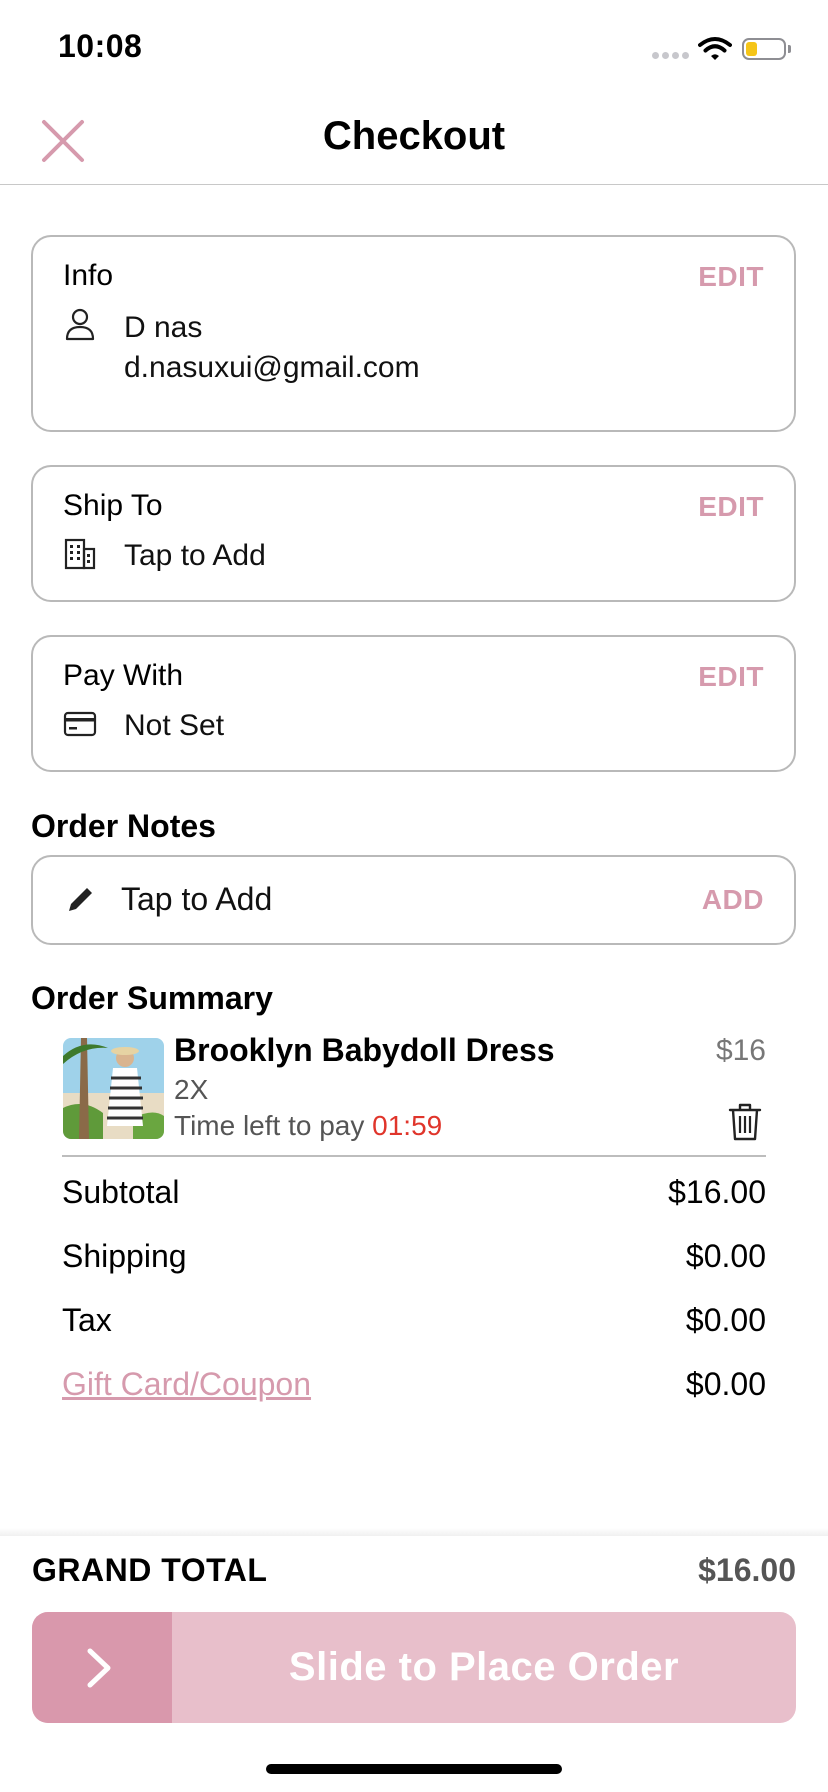 This screenshot has width=828, height=1792. Describe the element at coordinates (123, 675) in the screenshot. I see `pay-with-label: Pay With` at that location.